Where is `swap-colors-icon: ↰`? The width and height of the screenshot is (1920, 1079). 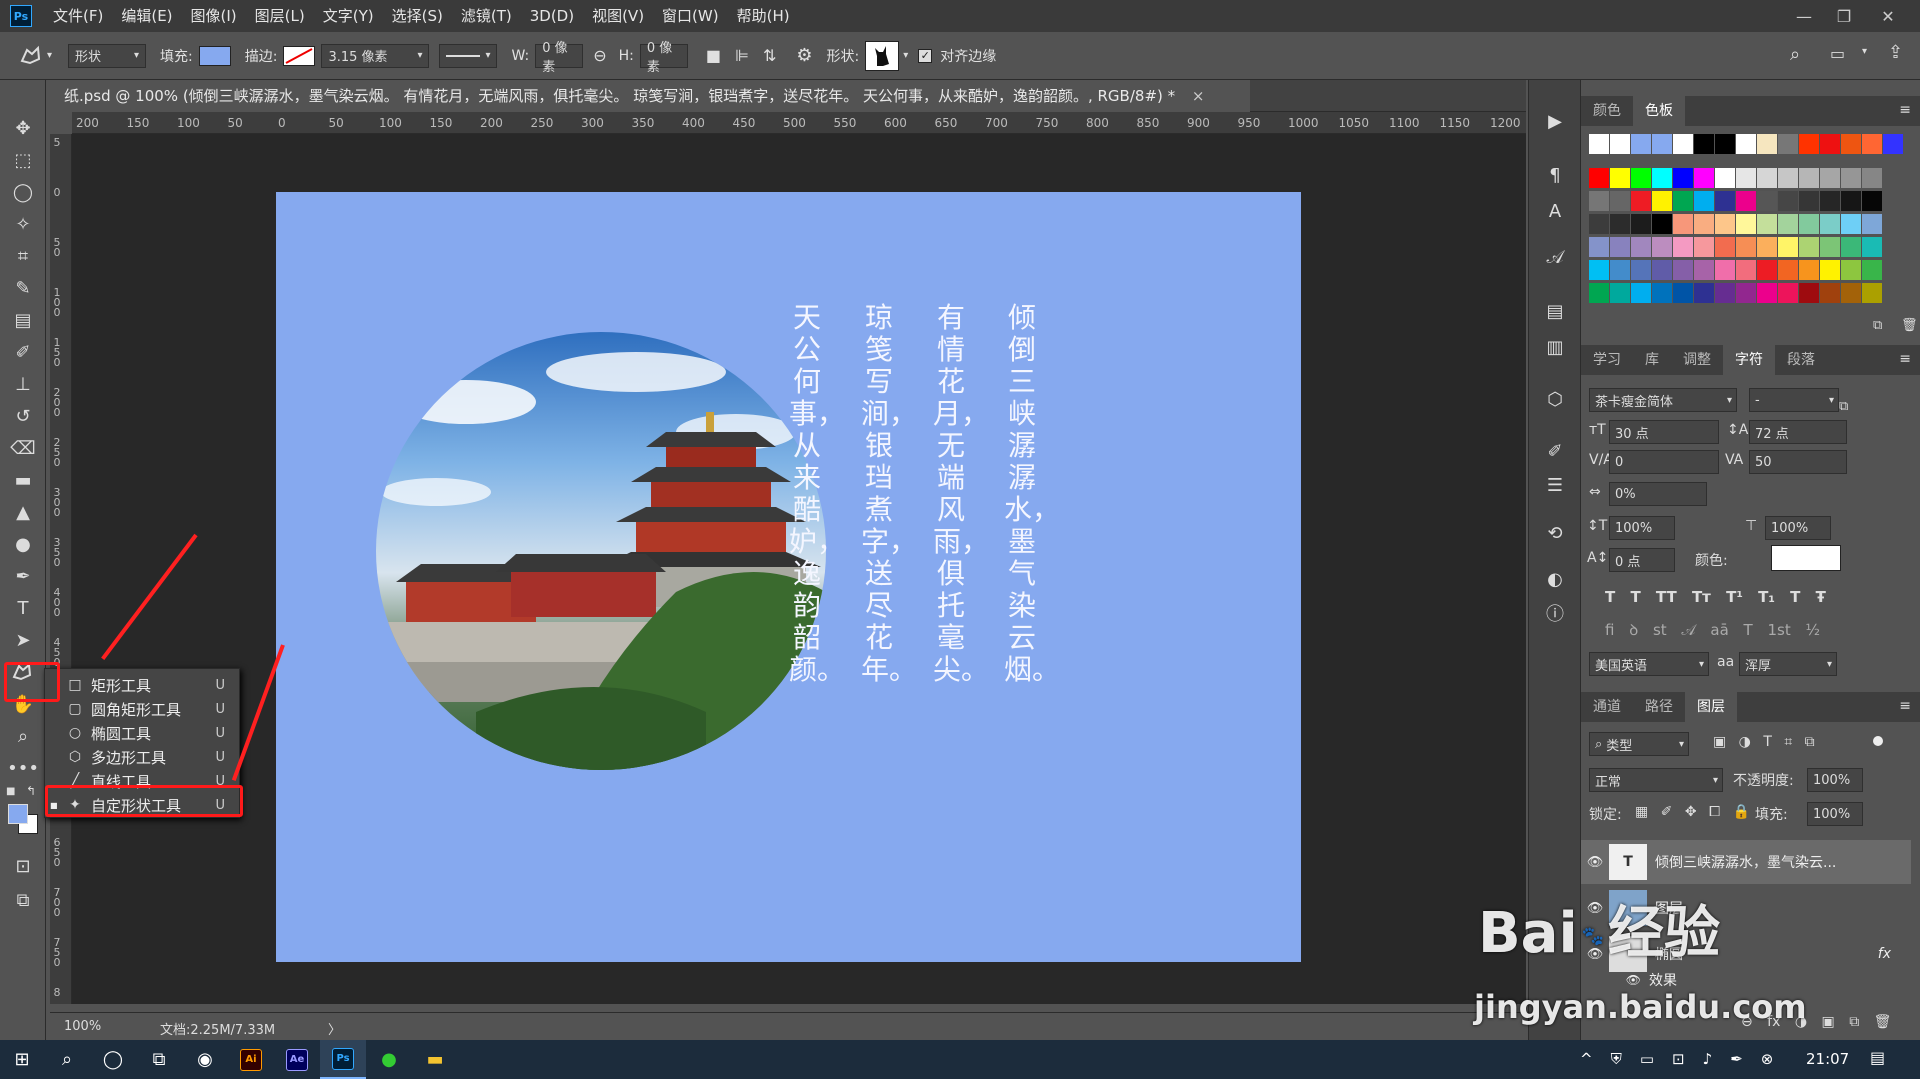
swap-colors-icon: ↰ is located at coordinates (31, 791).